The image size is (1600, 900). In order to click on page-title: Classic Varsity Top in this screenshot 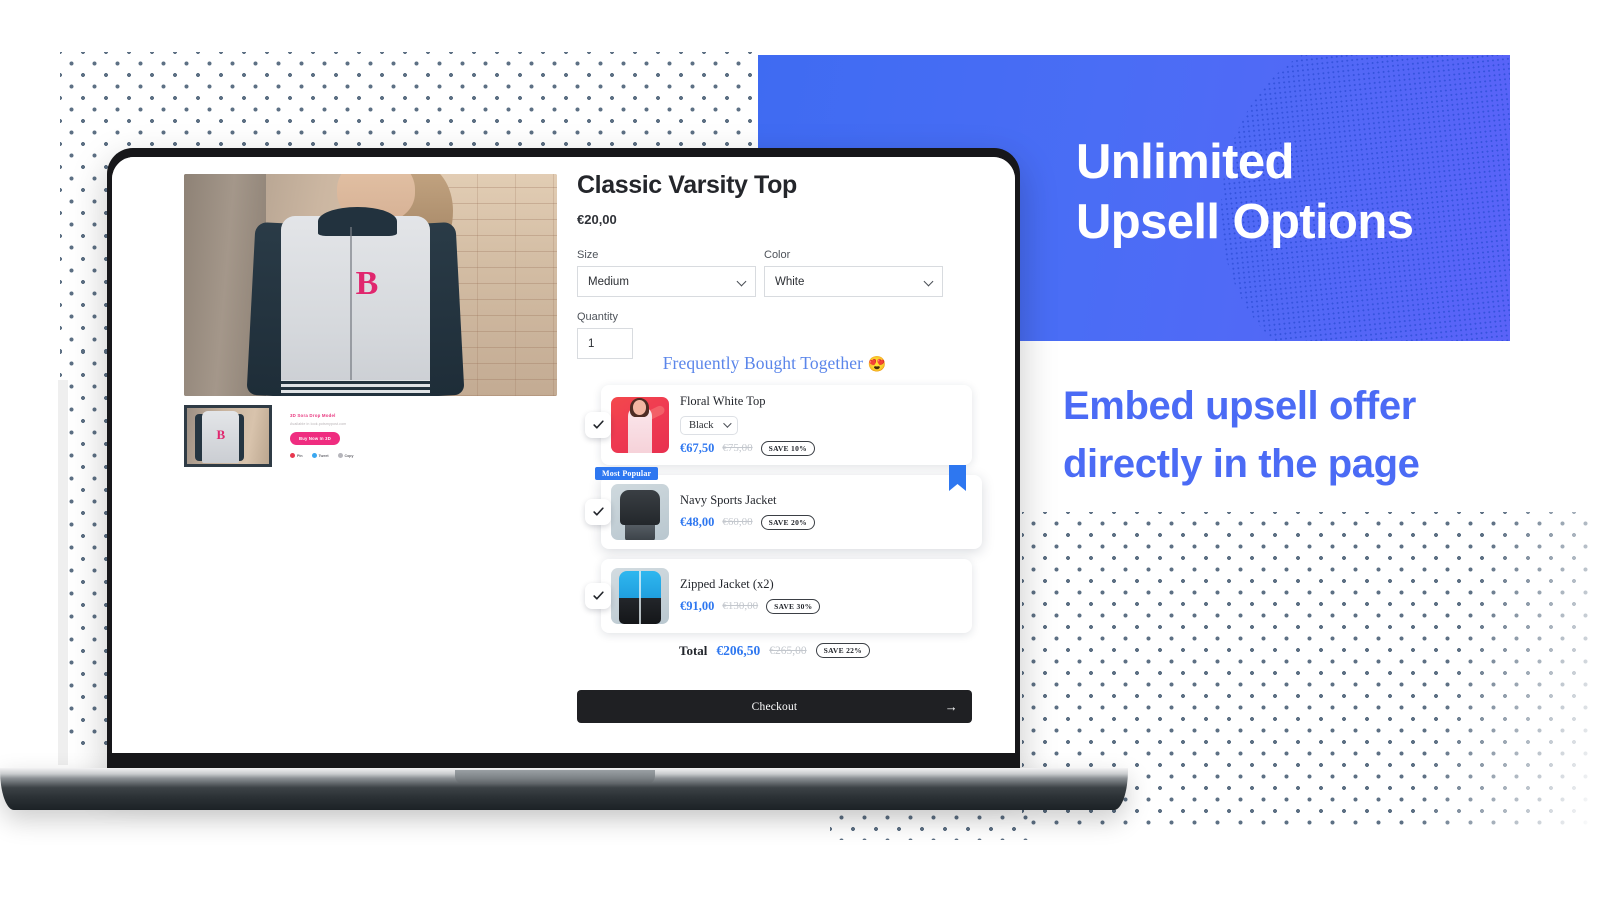, I will do `click(687, 185)`.